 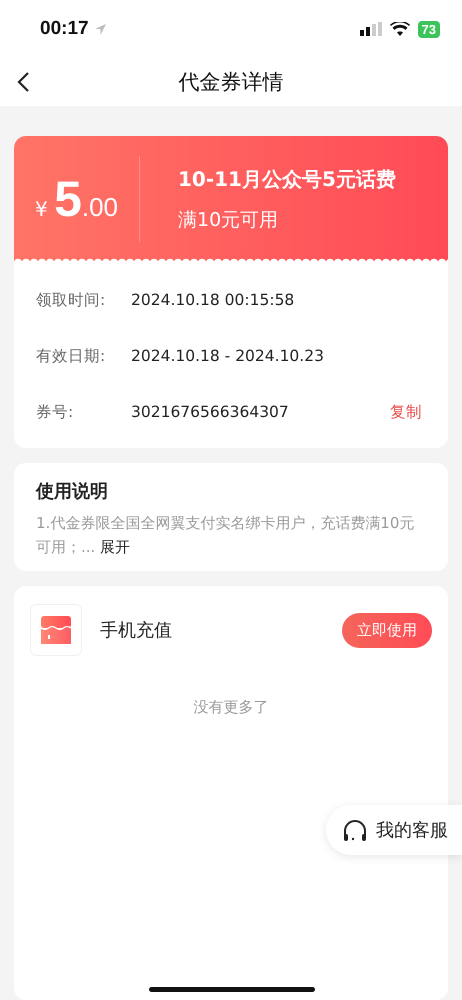 What do you see at coordinates (229, 220) in the screenshot?
I see `coupon-condition: 满10元可用` at bounding box center [229, 220].